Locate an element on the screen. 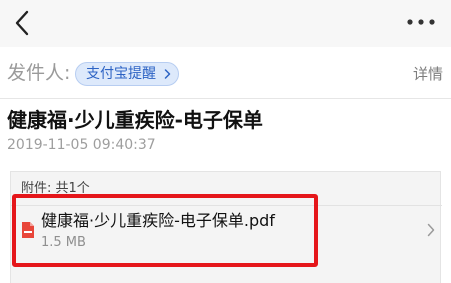 Image resolution: width=451 pixels, height=283 pixels. back-button is located at coordinates (23, 23).